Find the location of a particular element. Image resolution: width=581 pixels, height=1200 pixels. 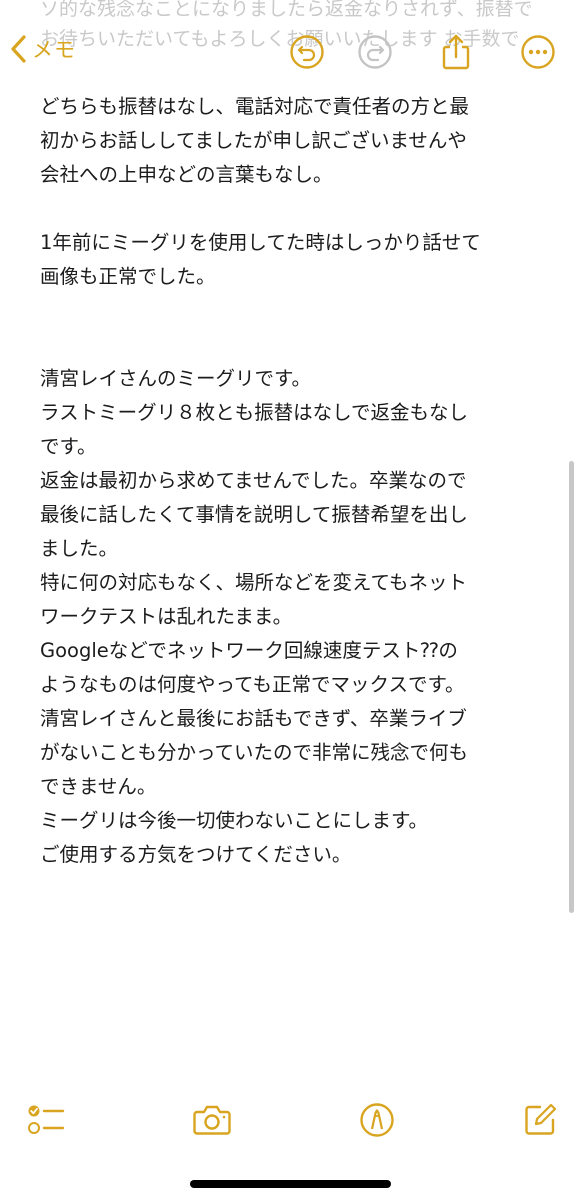

camera-icon is located at coordinates (212, 1120).